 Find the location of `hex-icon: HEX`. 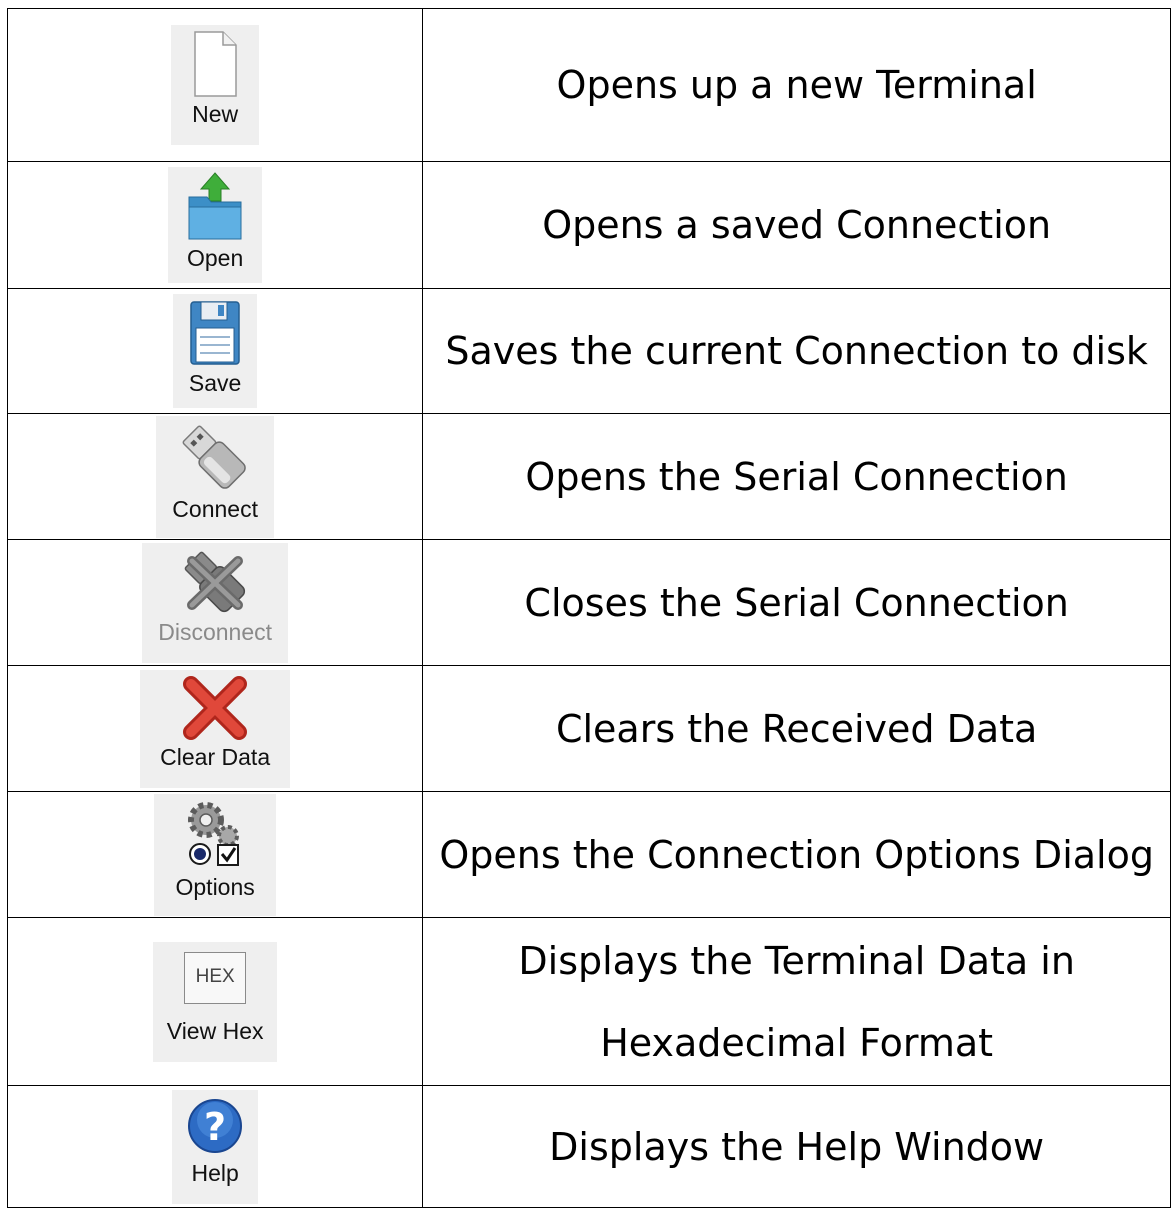

hex-icon: HEX is located at coordinates (215, 977).